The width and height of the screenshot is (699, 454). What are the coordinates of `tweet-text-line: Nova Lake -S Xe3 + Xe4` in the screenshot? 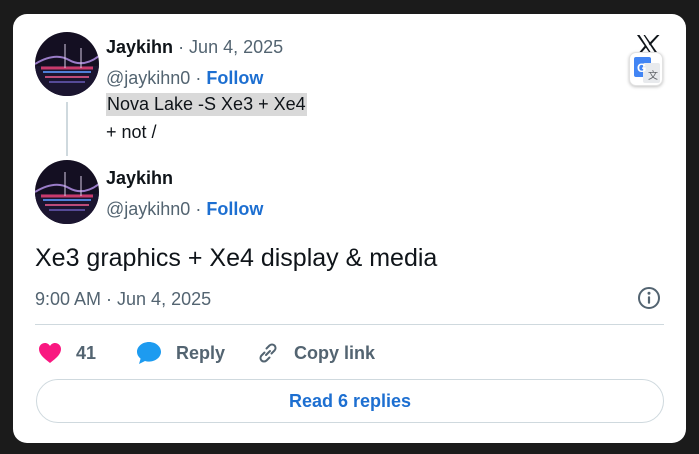 It's located at (206, 104).